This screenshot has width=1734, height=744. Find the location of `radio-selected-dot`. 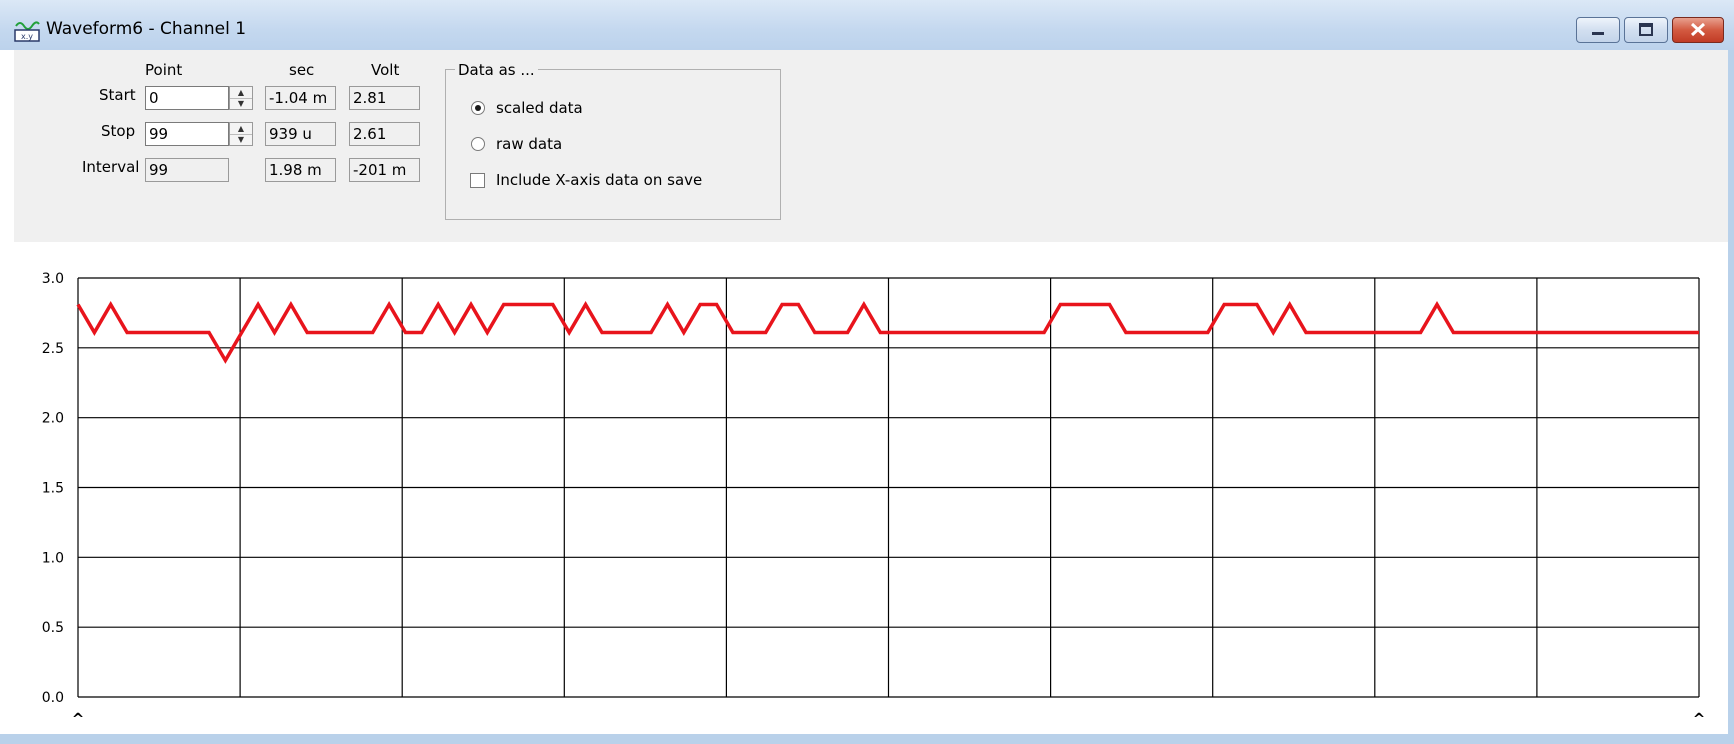

radio-selected-dot is located at coordinates (478, 108).